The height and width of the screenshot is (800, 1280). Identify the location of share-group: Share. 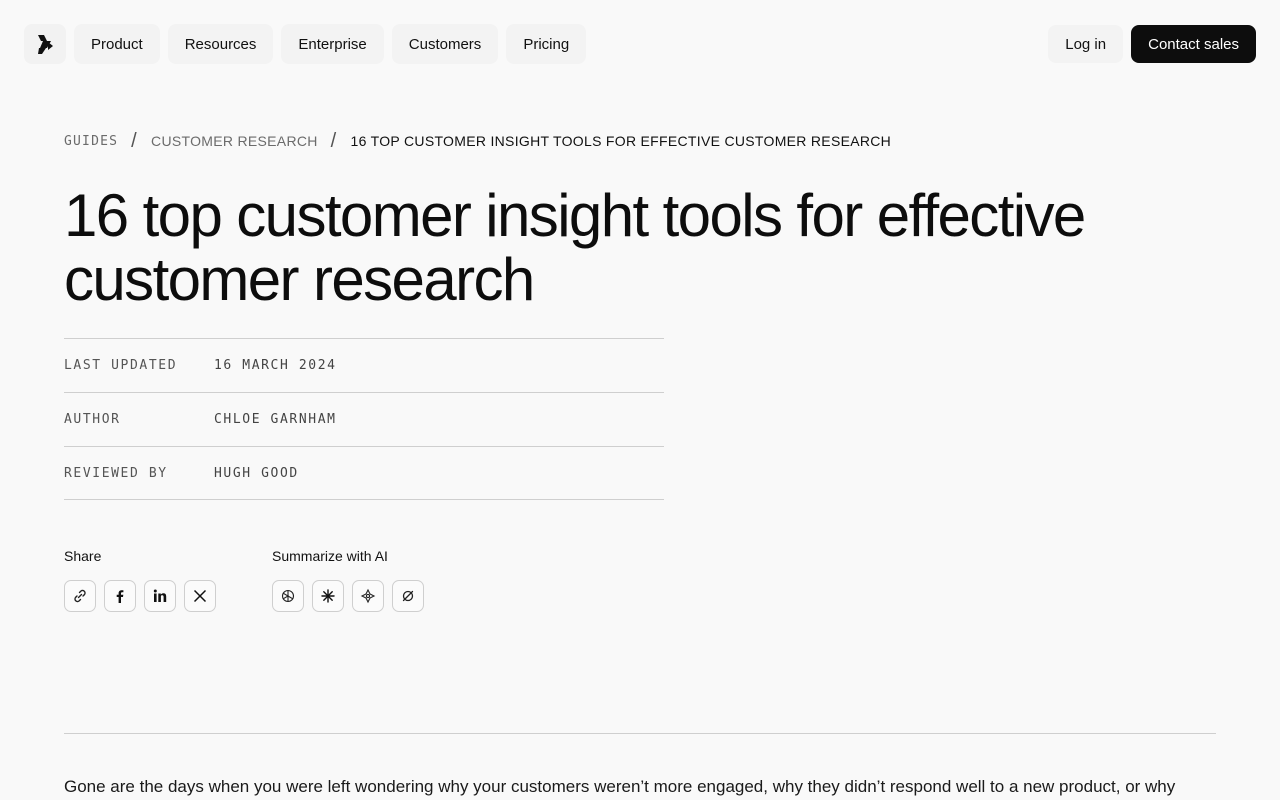
(144, 580).